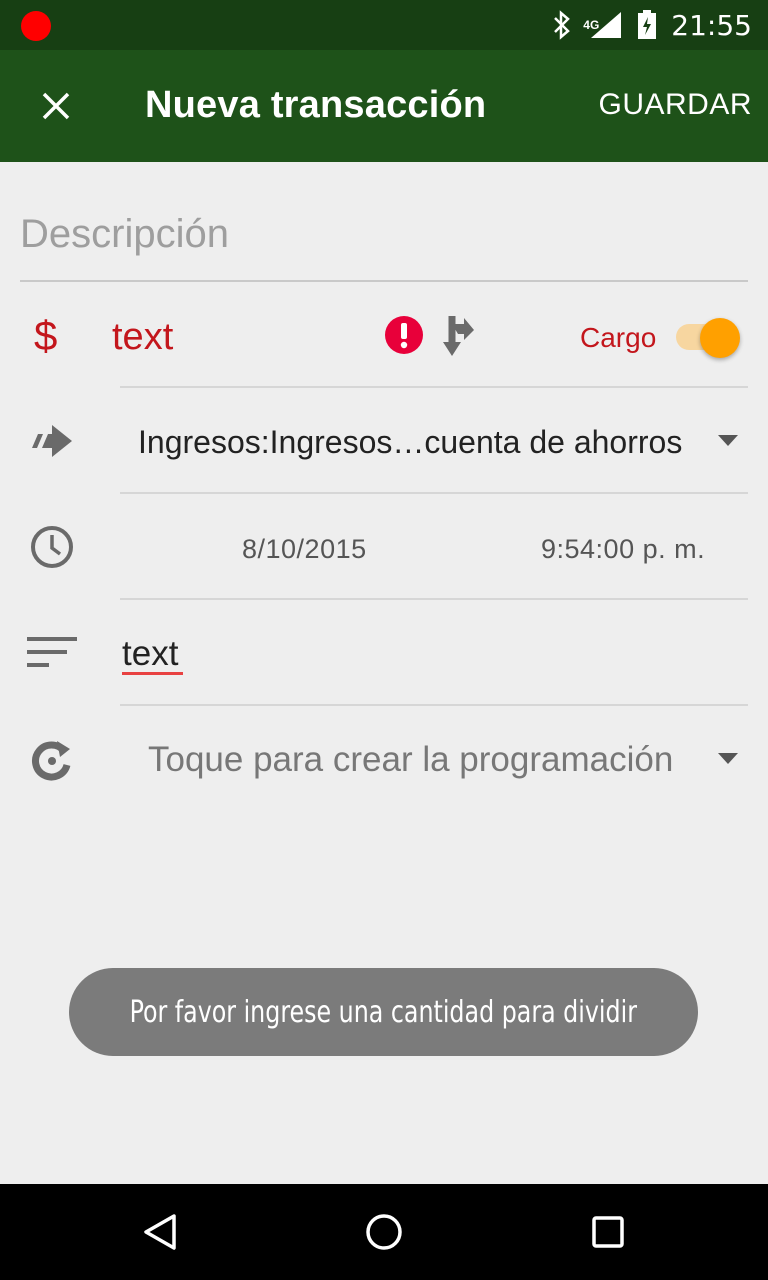  I want to click on transaction-type-toggle, so click(709, 338).